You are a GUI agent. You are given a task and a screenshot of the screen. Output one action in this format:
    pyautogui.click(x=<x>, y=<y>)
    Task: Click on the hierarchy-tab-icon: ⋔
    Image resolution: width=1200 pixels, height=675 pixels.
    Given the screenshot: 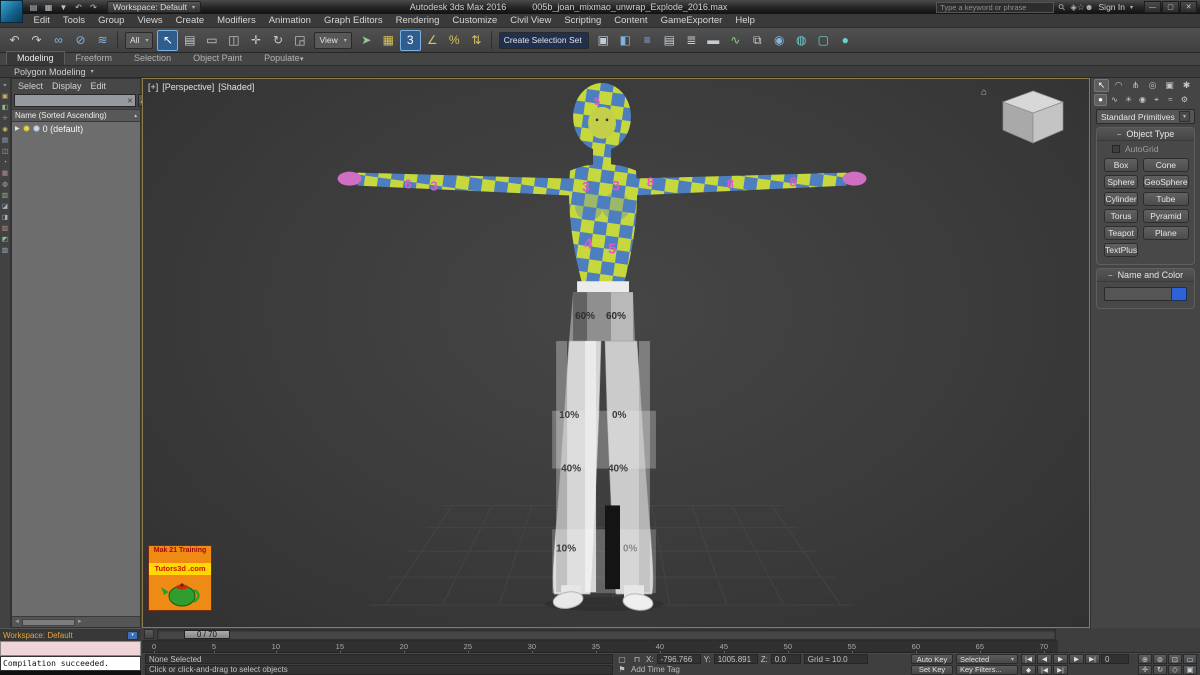 What is the action you would take?
    pyautogui.click(x=1135, y=85)
    